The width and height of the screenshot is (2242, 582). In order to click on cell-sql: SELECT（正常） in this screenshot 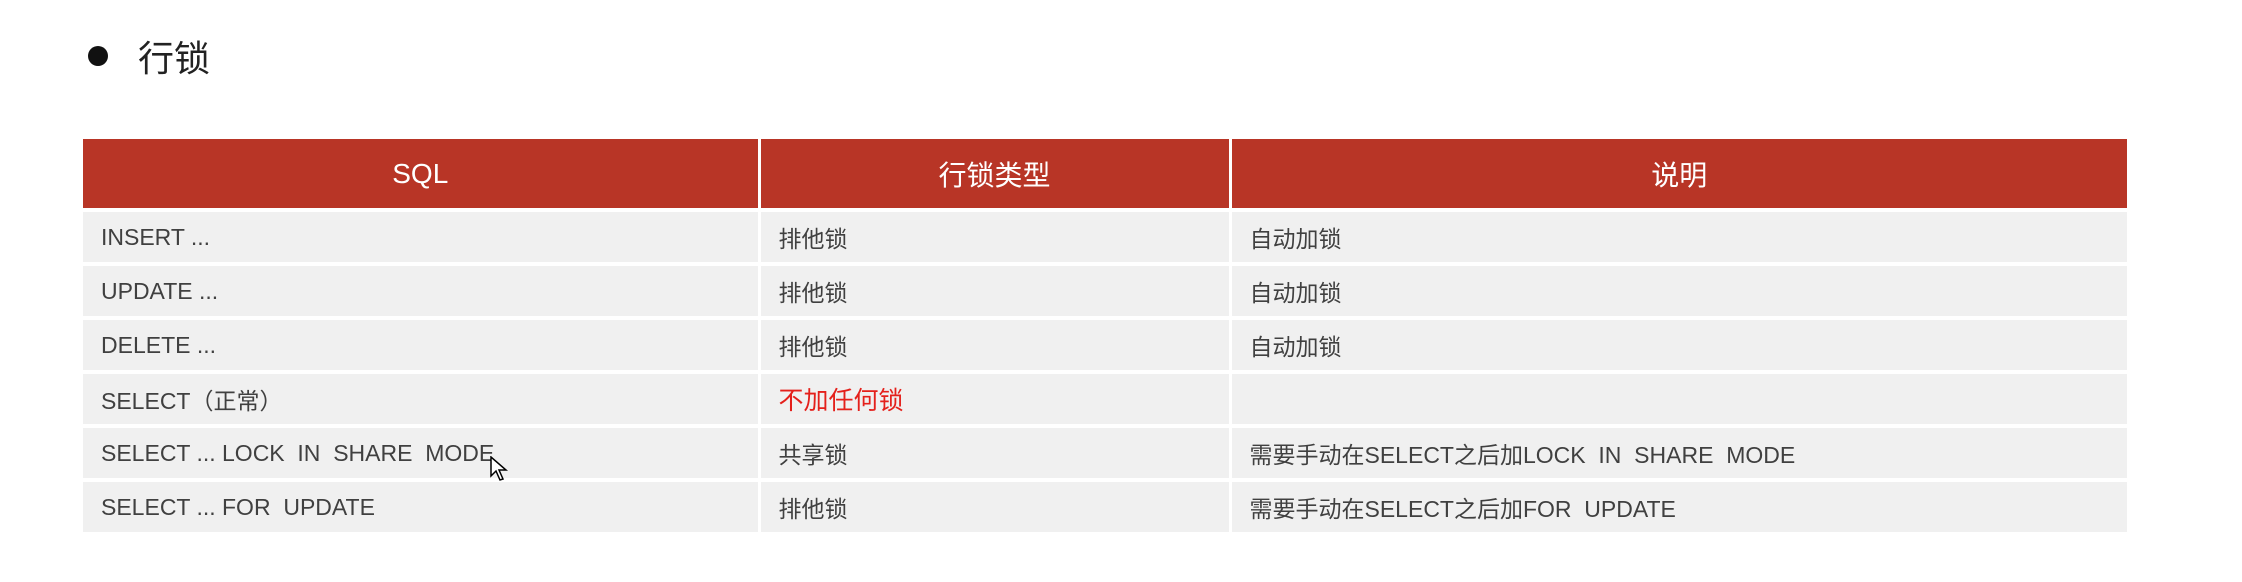, I will do `click(422, 398)`.